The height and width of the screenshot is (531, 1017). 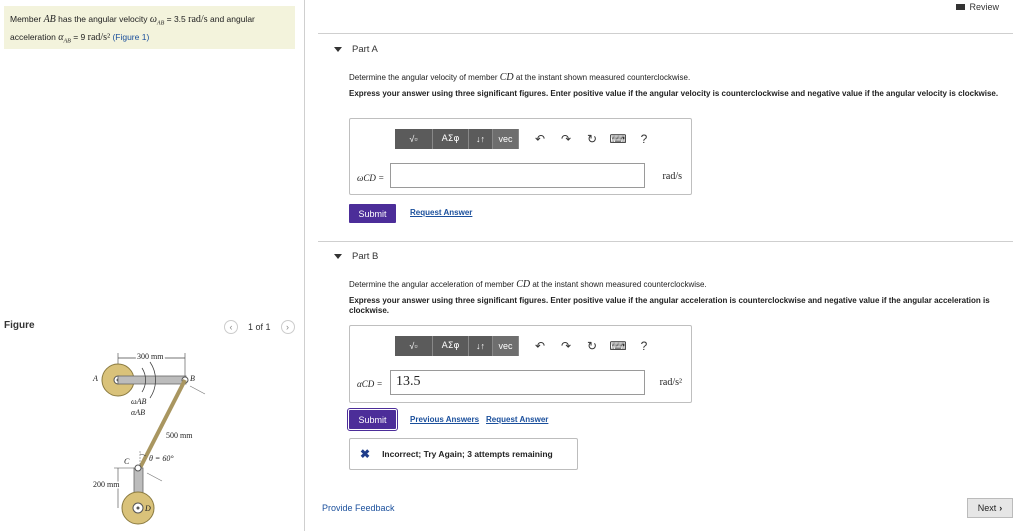 I want to click on figure-pager: ‹ 1 of 1 ›, so click(x=259, y=327).